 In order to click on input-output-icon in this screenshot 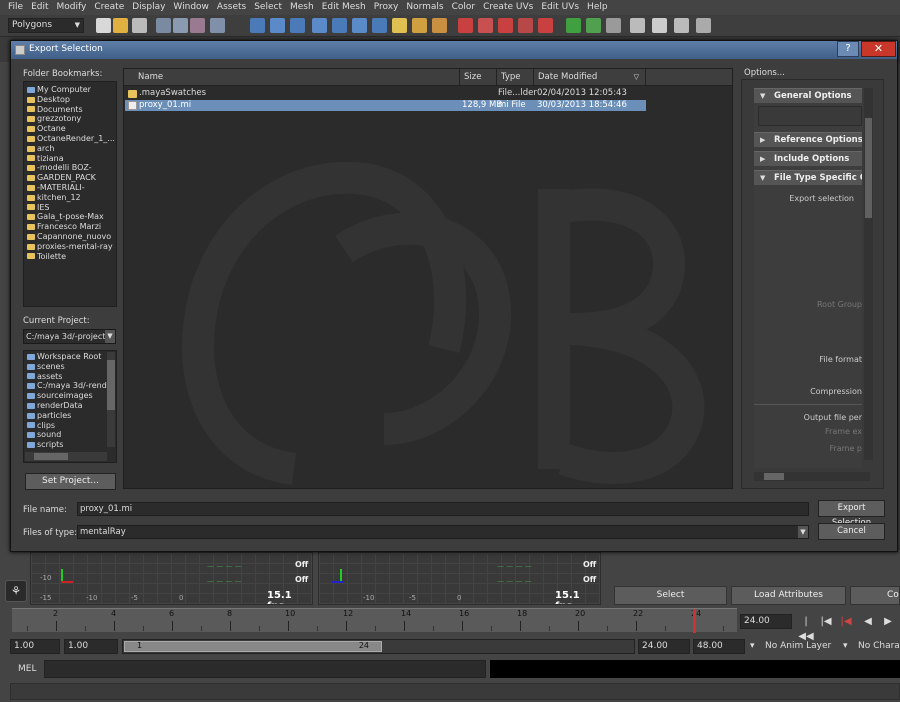, I will do `click(439, 25)`.